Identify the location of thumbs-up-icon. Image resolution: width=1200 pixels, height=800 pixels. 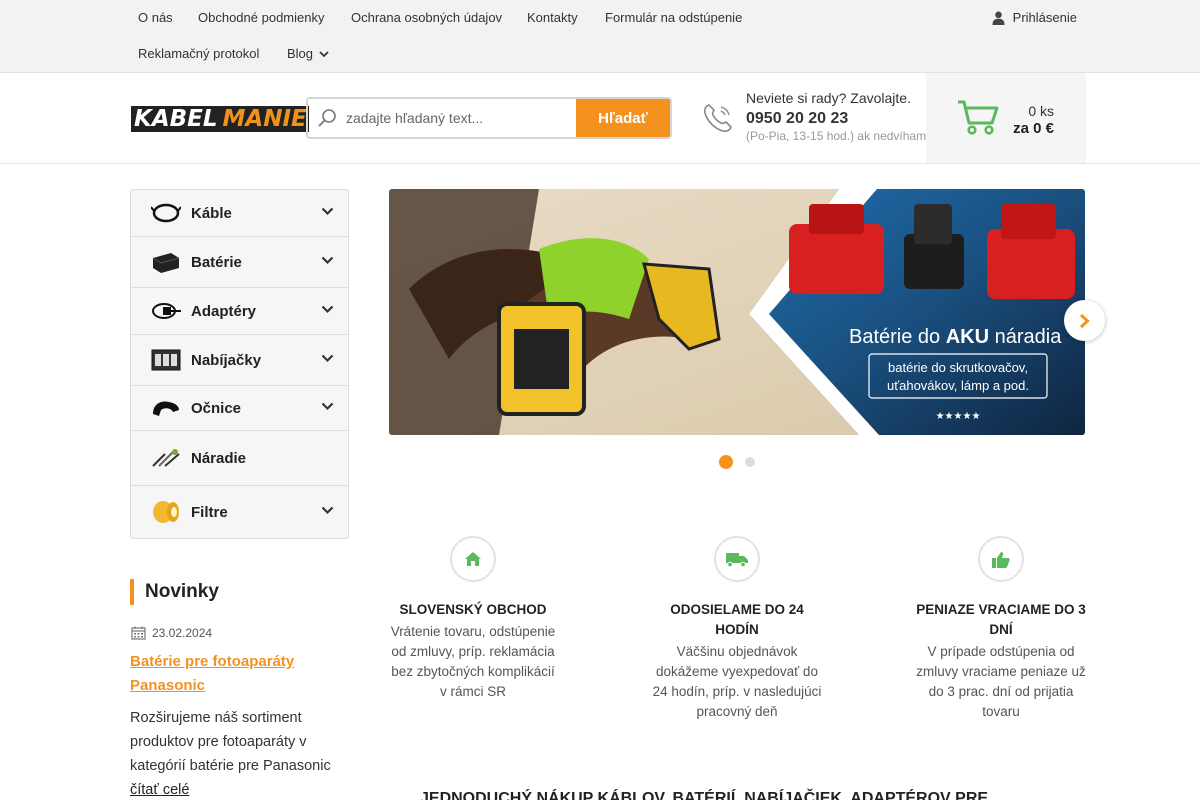
(1001, 559).